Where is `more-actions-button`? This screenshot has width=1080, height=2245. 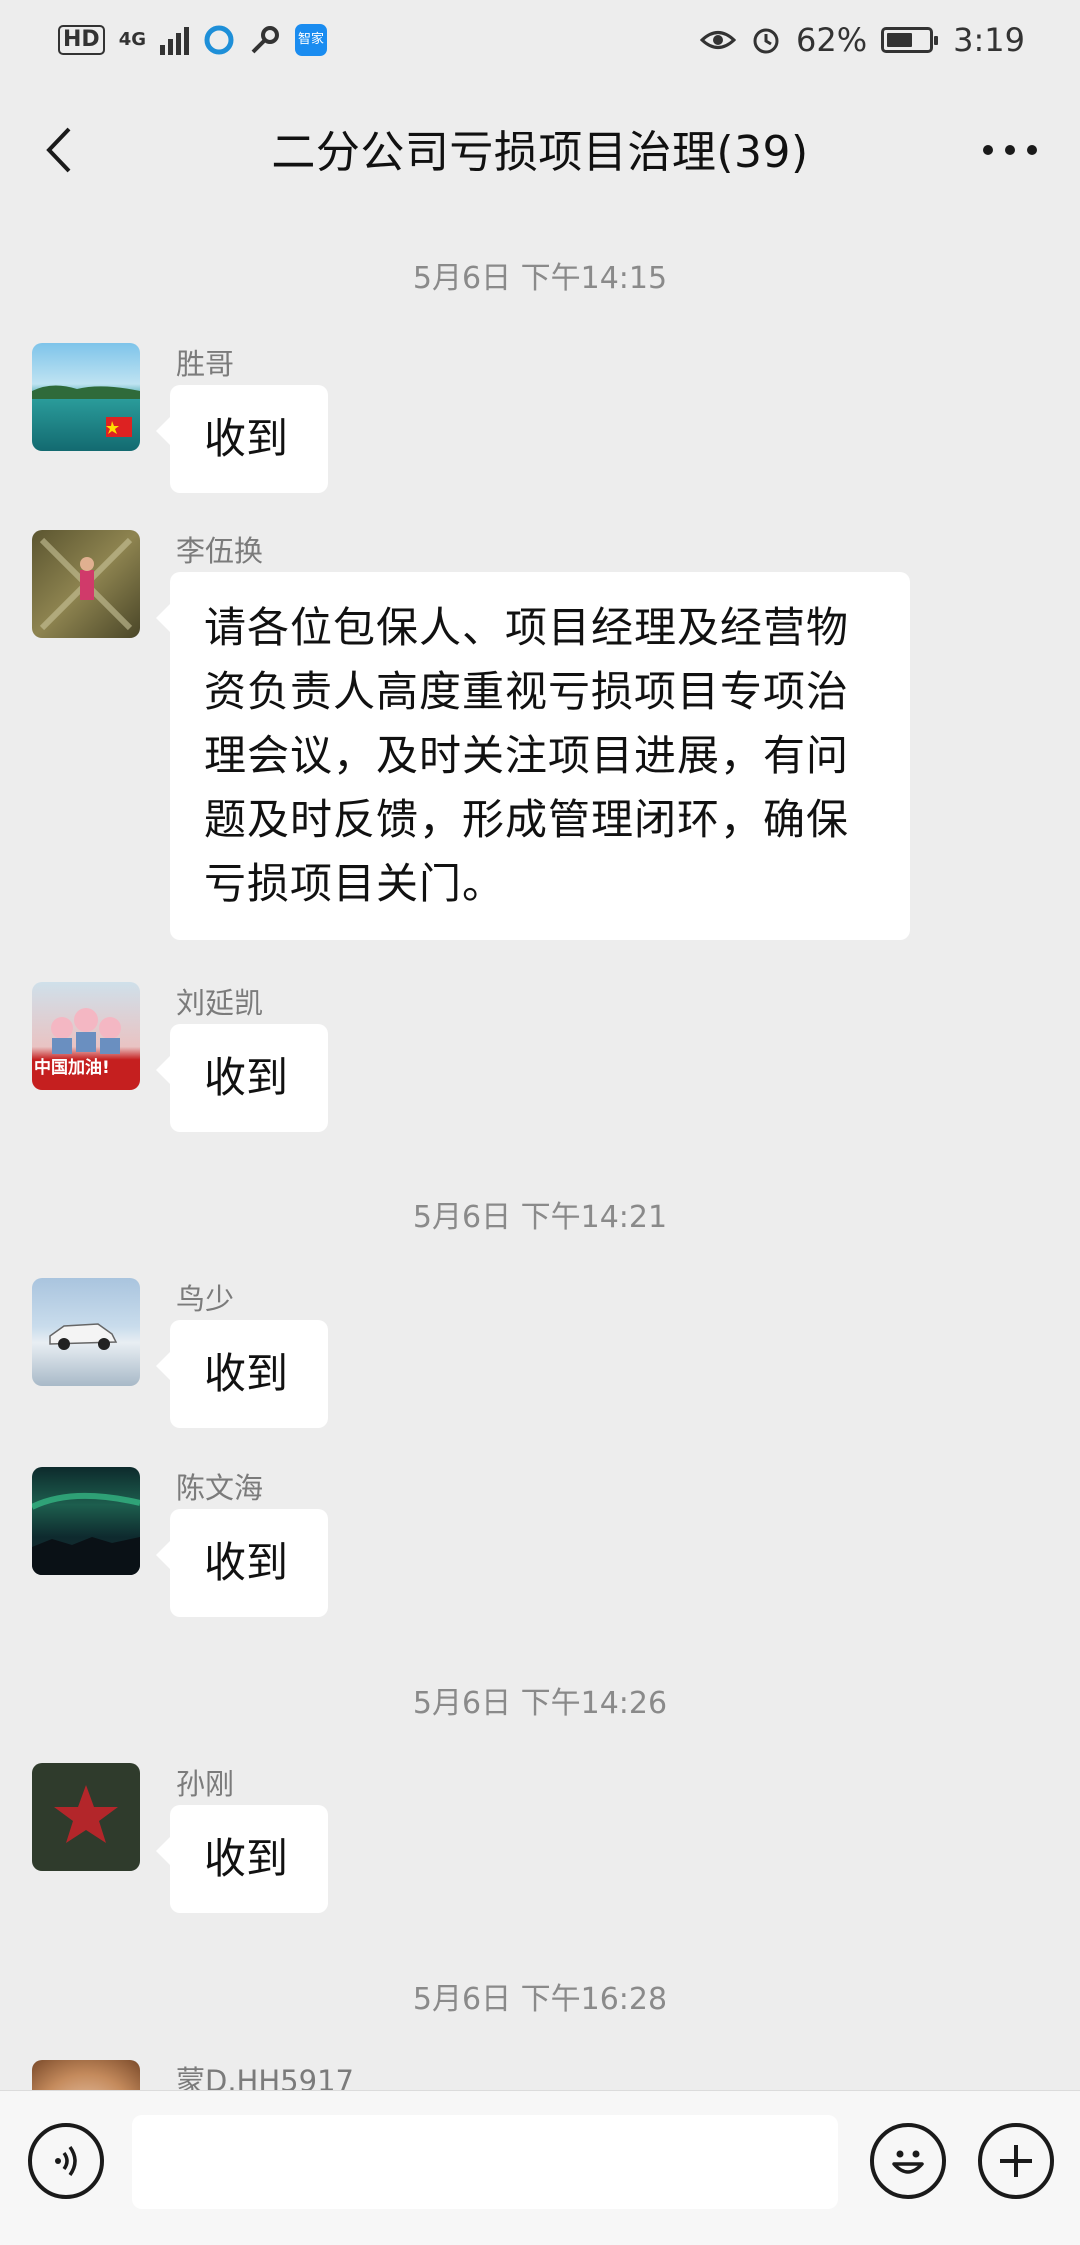
more-actions-button is located at coordinates (1016, 2161).